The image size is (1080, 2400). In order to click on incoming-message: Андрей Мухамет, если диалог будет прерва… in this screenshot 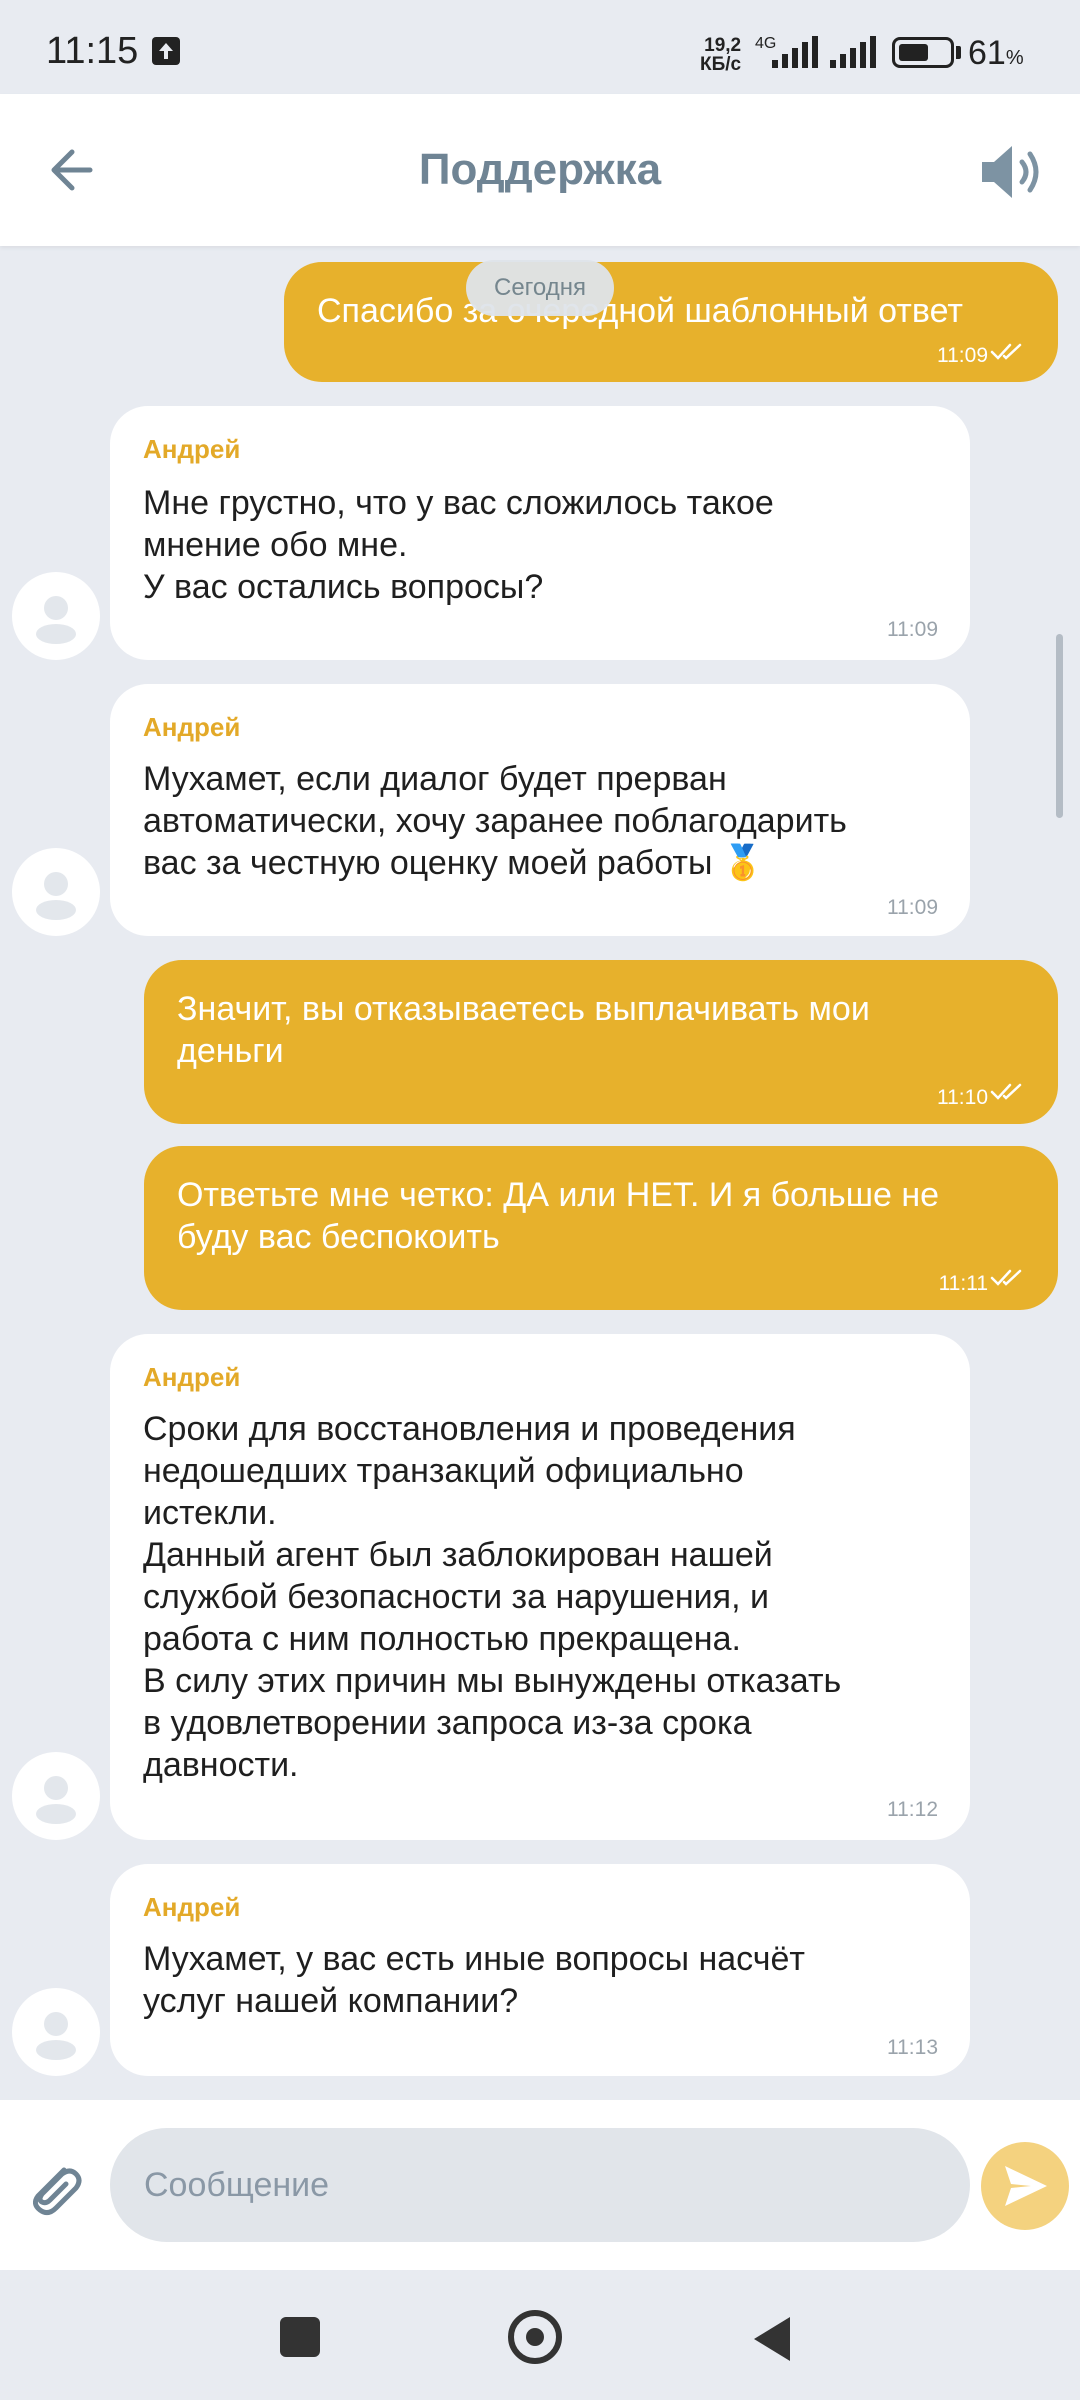, I will do `click(540, 810)`.